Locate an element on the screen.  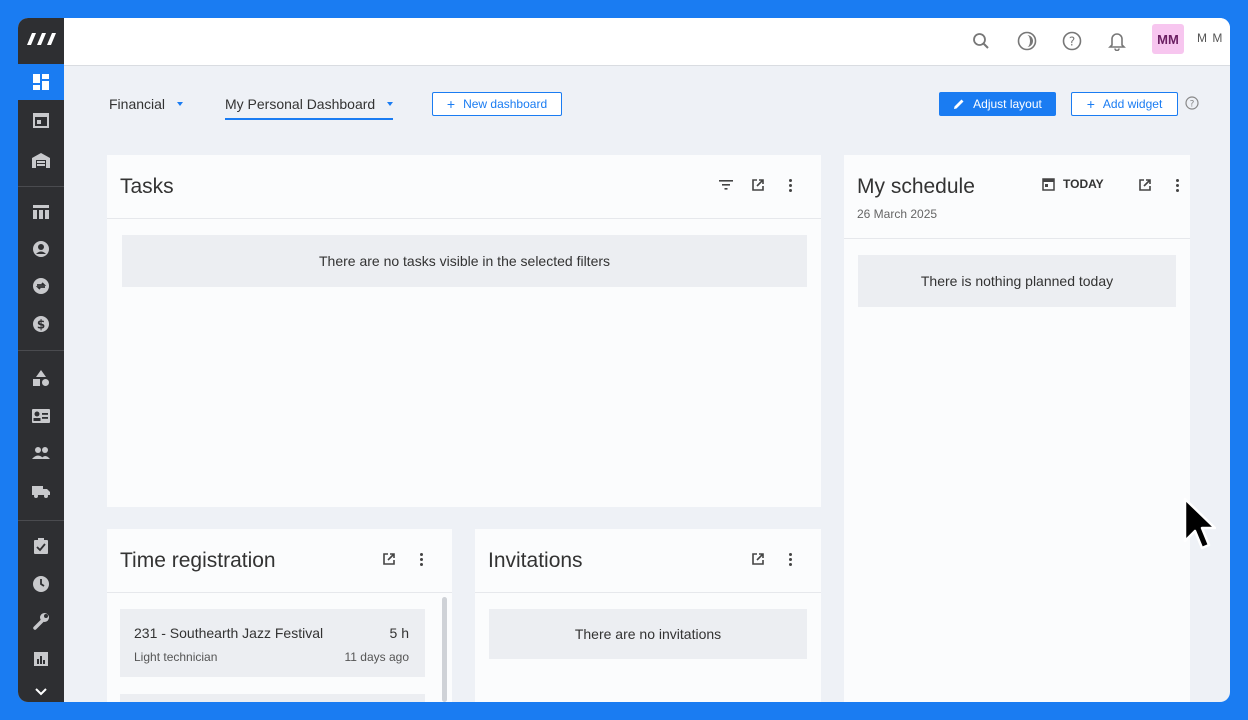
sidebar-item-time is located at coordinates (41, 584).